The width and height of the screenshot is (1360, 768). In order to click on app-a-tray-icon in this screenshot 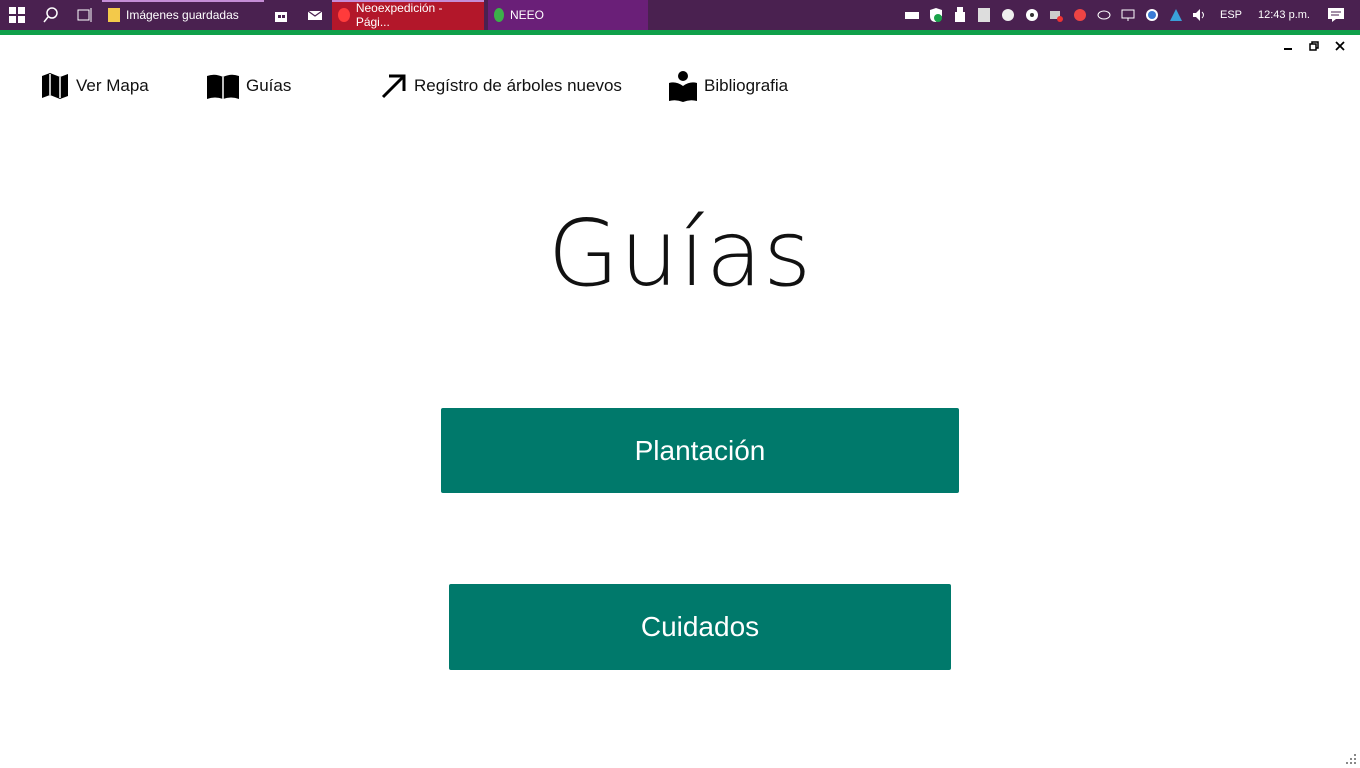, I will do `click(1176, 15)`.